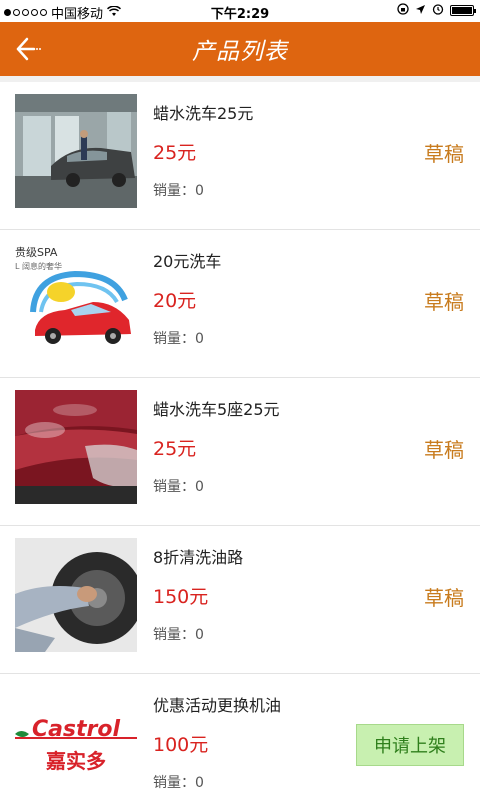 The image size is (480, 800). What do you see at coordinates (38, 266) in the screenshot?
I see `svg-text: L 阔息的奢华` at bounding box center [38, 266].